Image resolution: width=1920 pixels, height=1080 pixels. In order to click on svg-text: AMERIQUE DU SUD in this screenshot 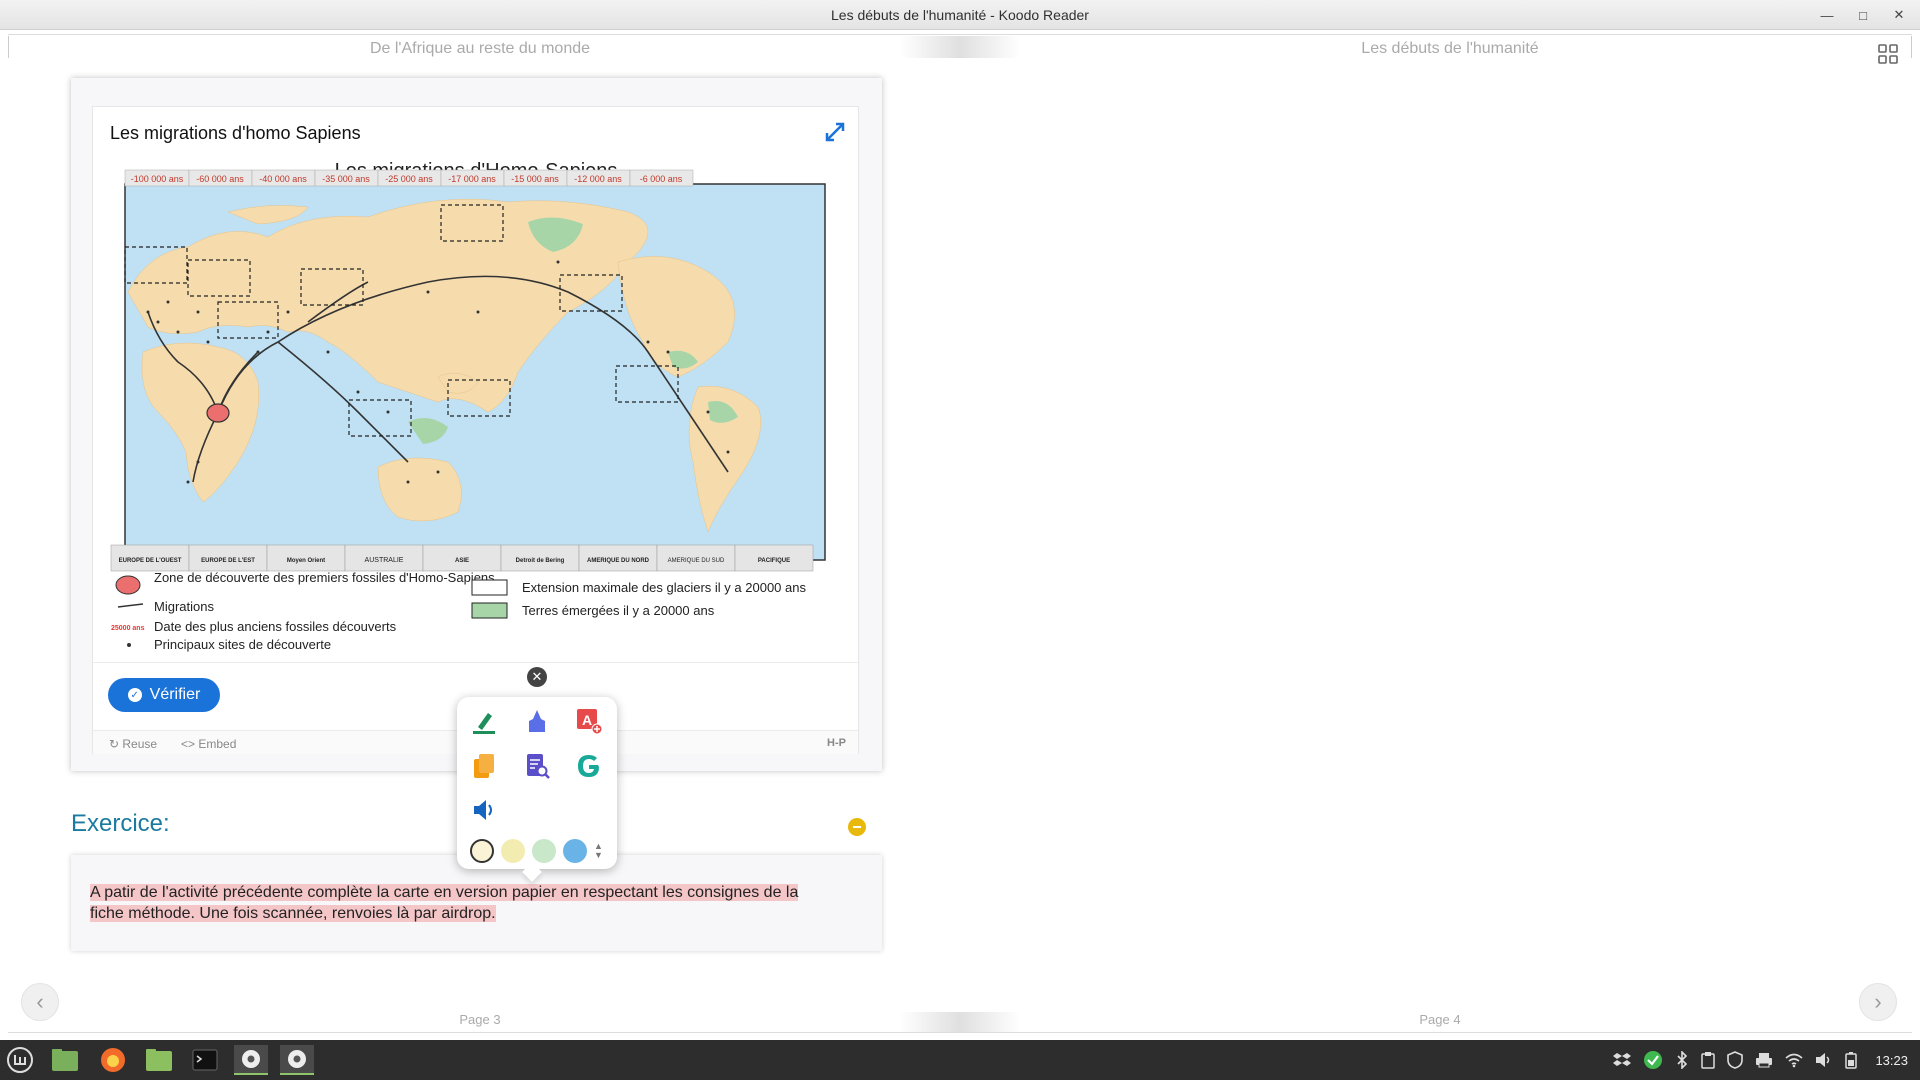, I will do `click(696, 561)`.